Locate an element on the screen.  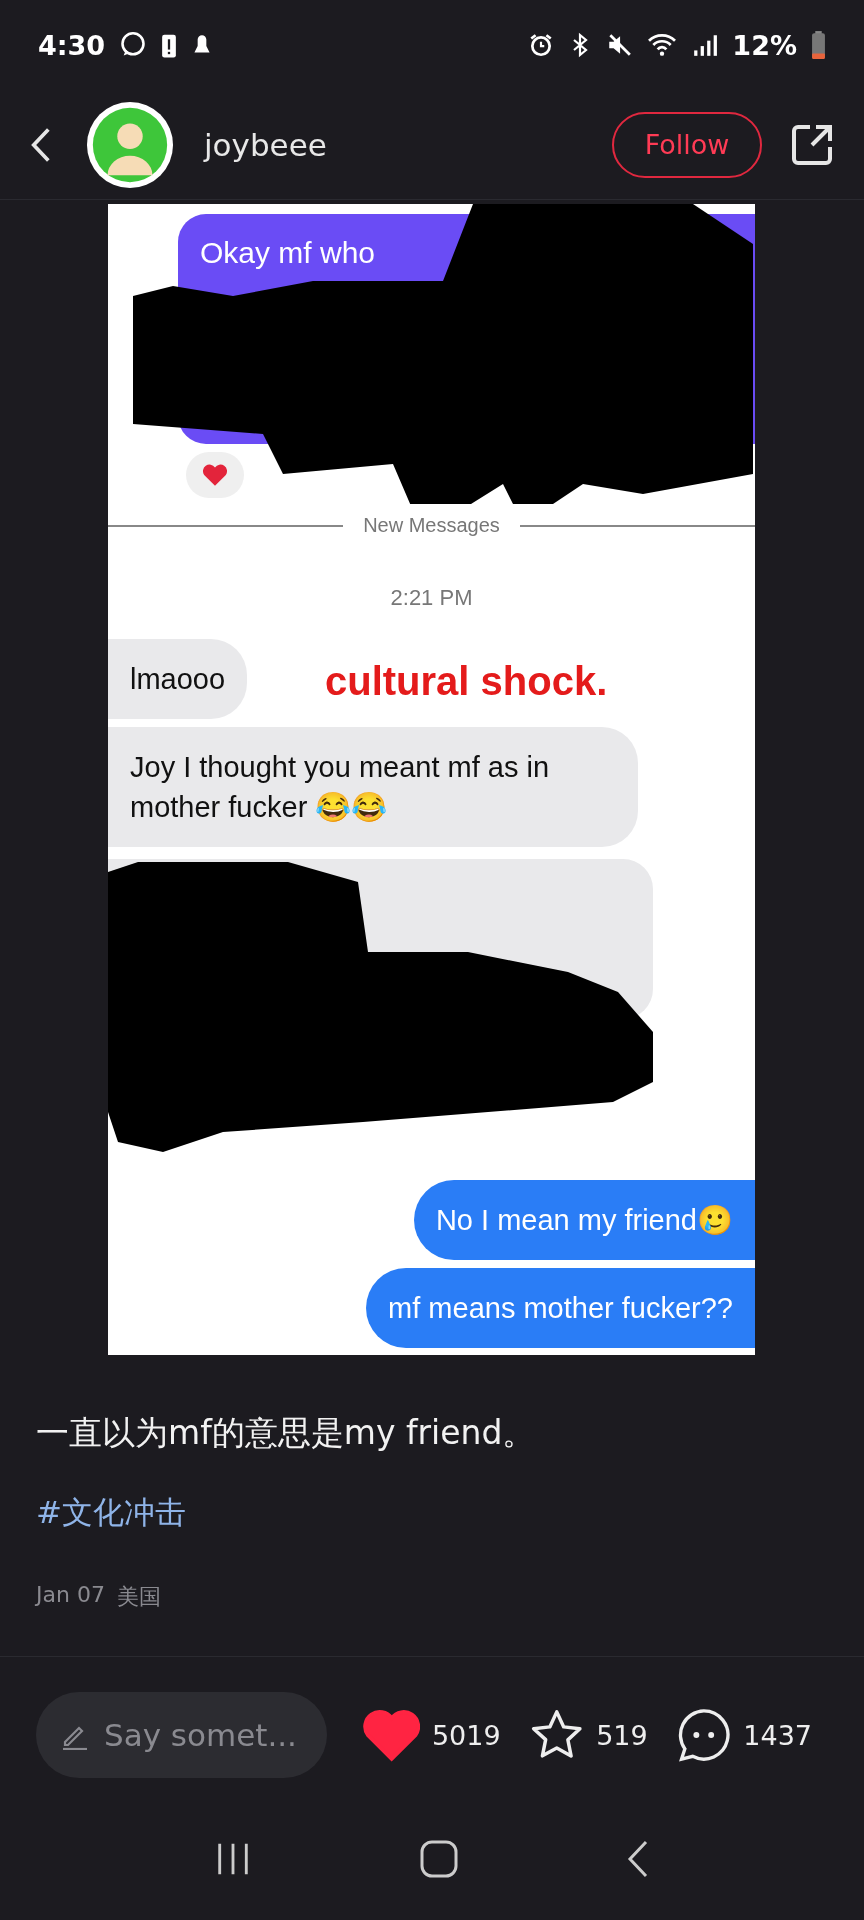
message-text: No I mean my friend🥲 is located at coordinates (584, 1220).